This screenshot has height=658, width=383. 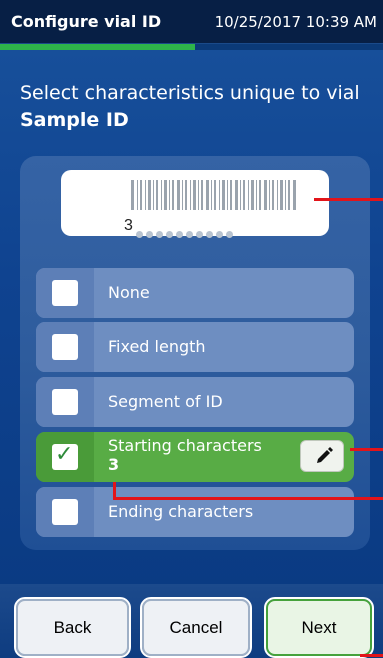 What do you see at coordinates (191, 22) in the screenshot?
I see `title-bar: Configure vial ID 10/25/2017 10:39 AM` at bounding box center [191, 22].